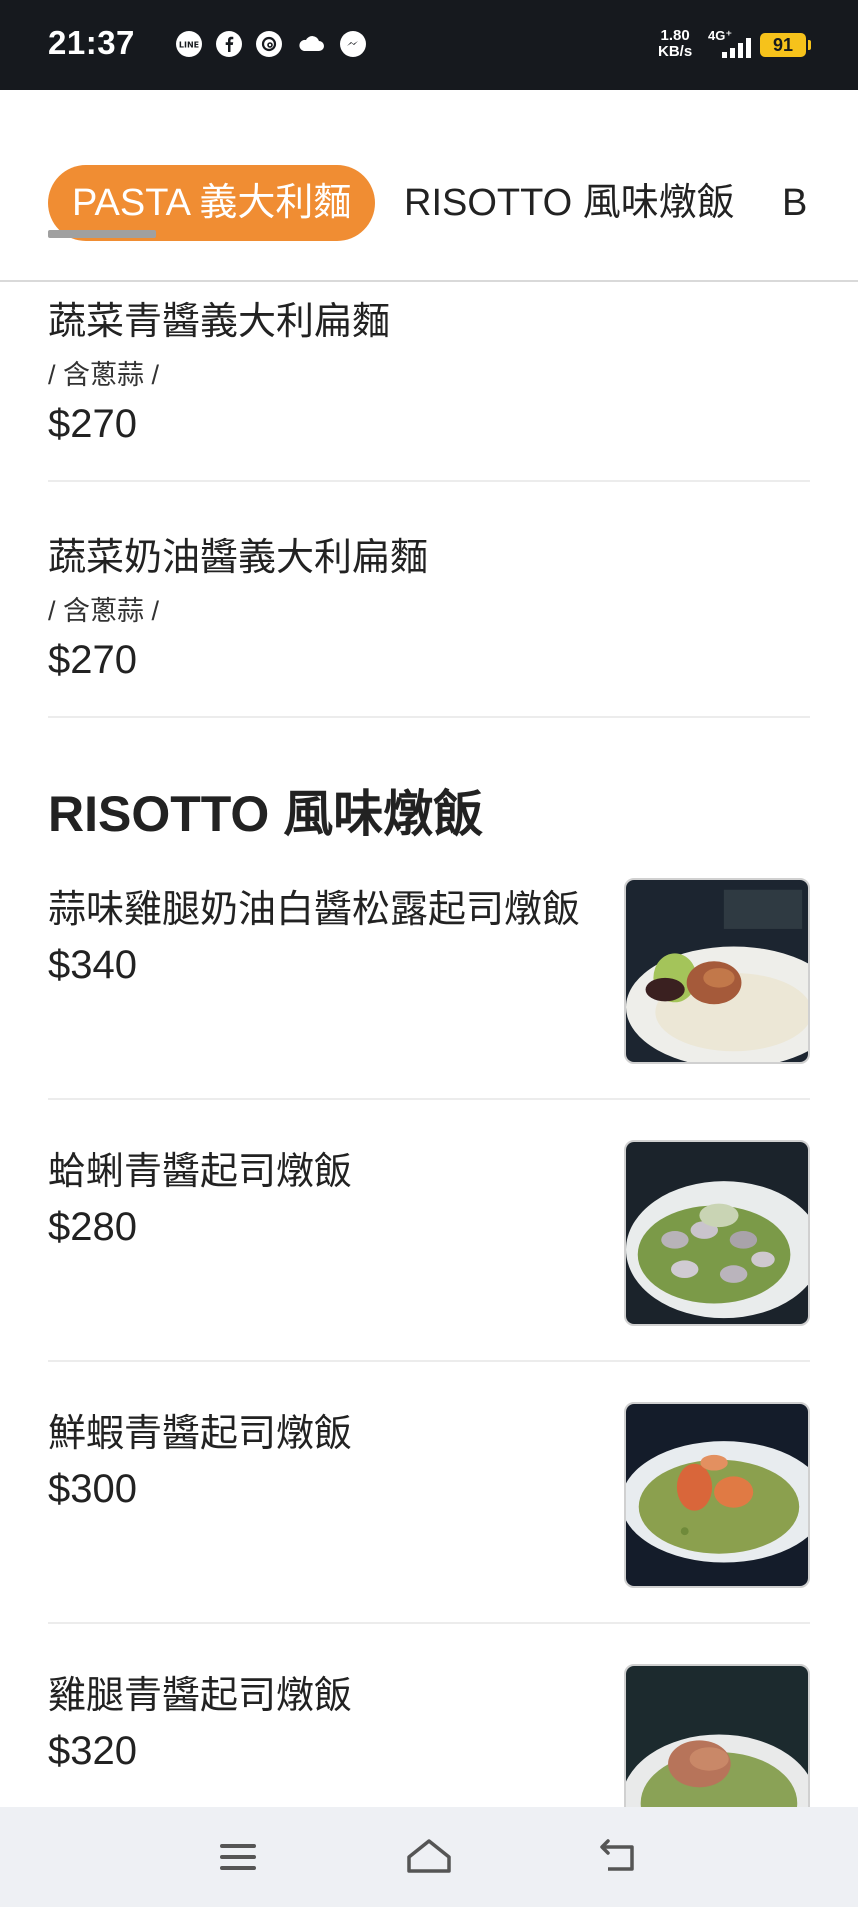  Describe the element at coordinates (717, 1735) in the screenshot. I see `risotto-chicken-pesto-photo` at that location.